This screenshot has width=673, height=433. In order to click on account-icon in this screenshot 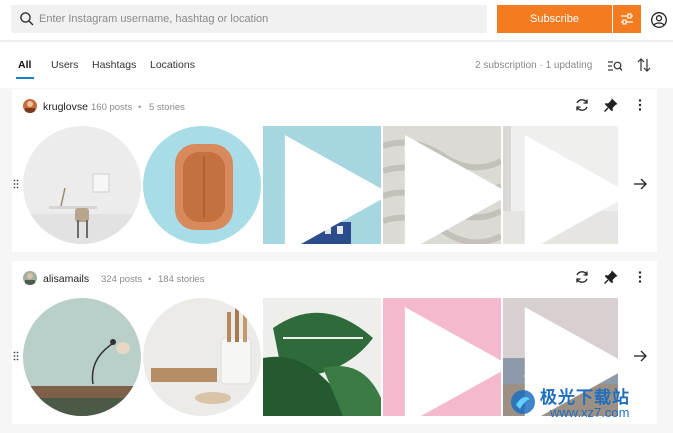, I will do `click(659, 20)`.